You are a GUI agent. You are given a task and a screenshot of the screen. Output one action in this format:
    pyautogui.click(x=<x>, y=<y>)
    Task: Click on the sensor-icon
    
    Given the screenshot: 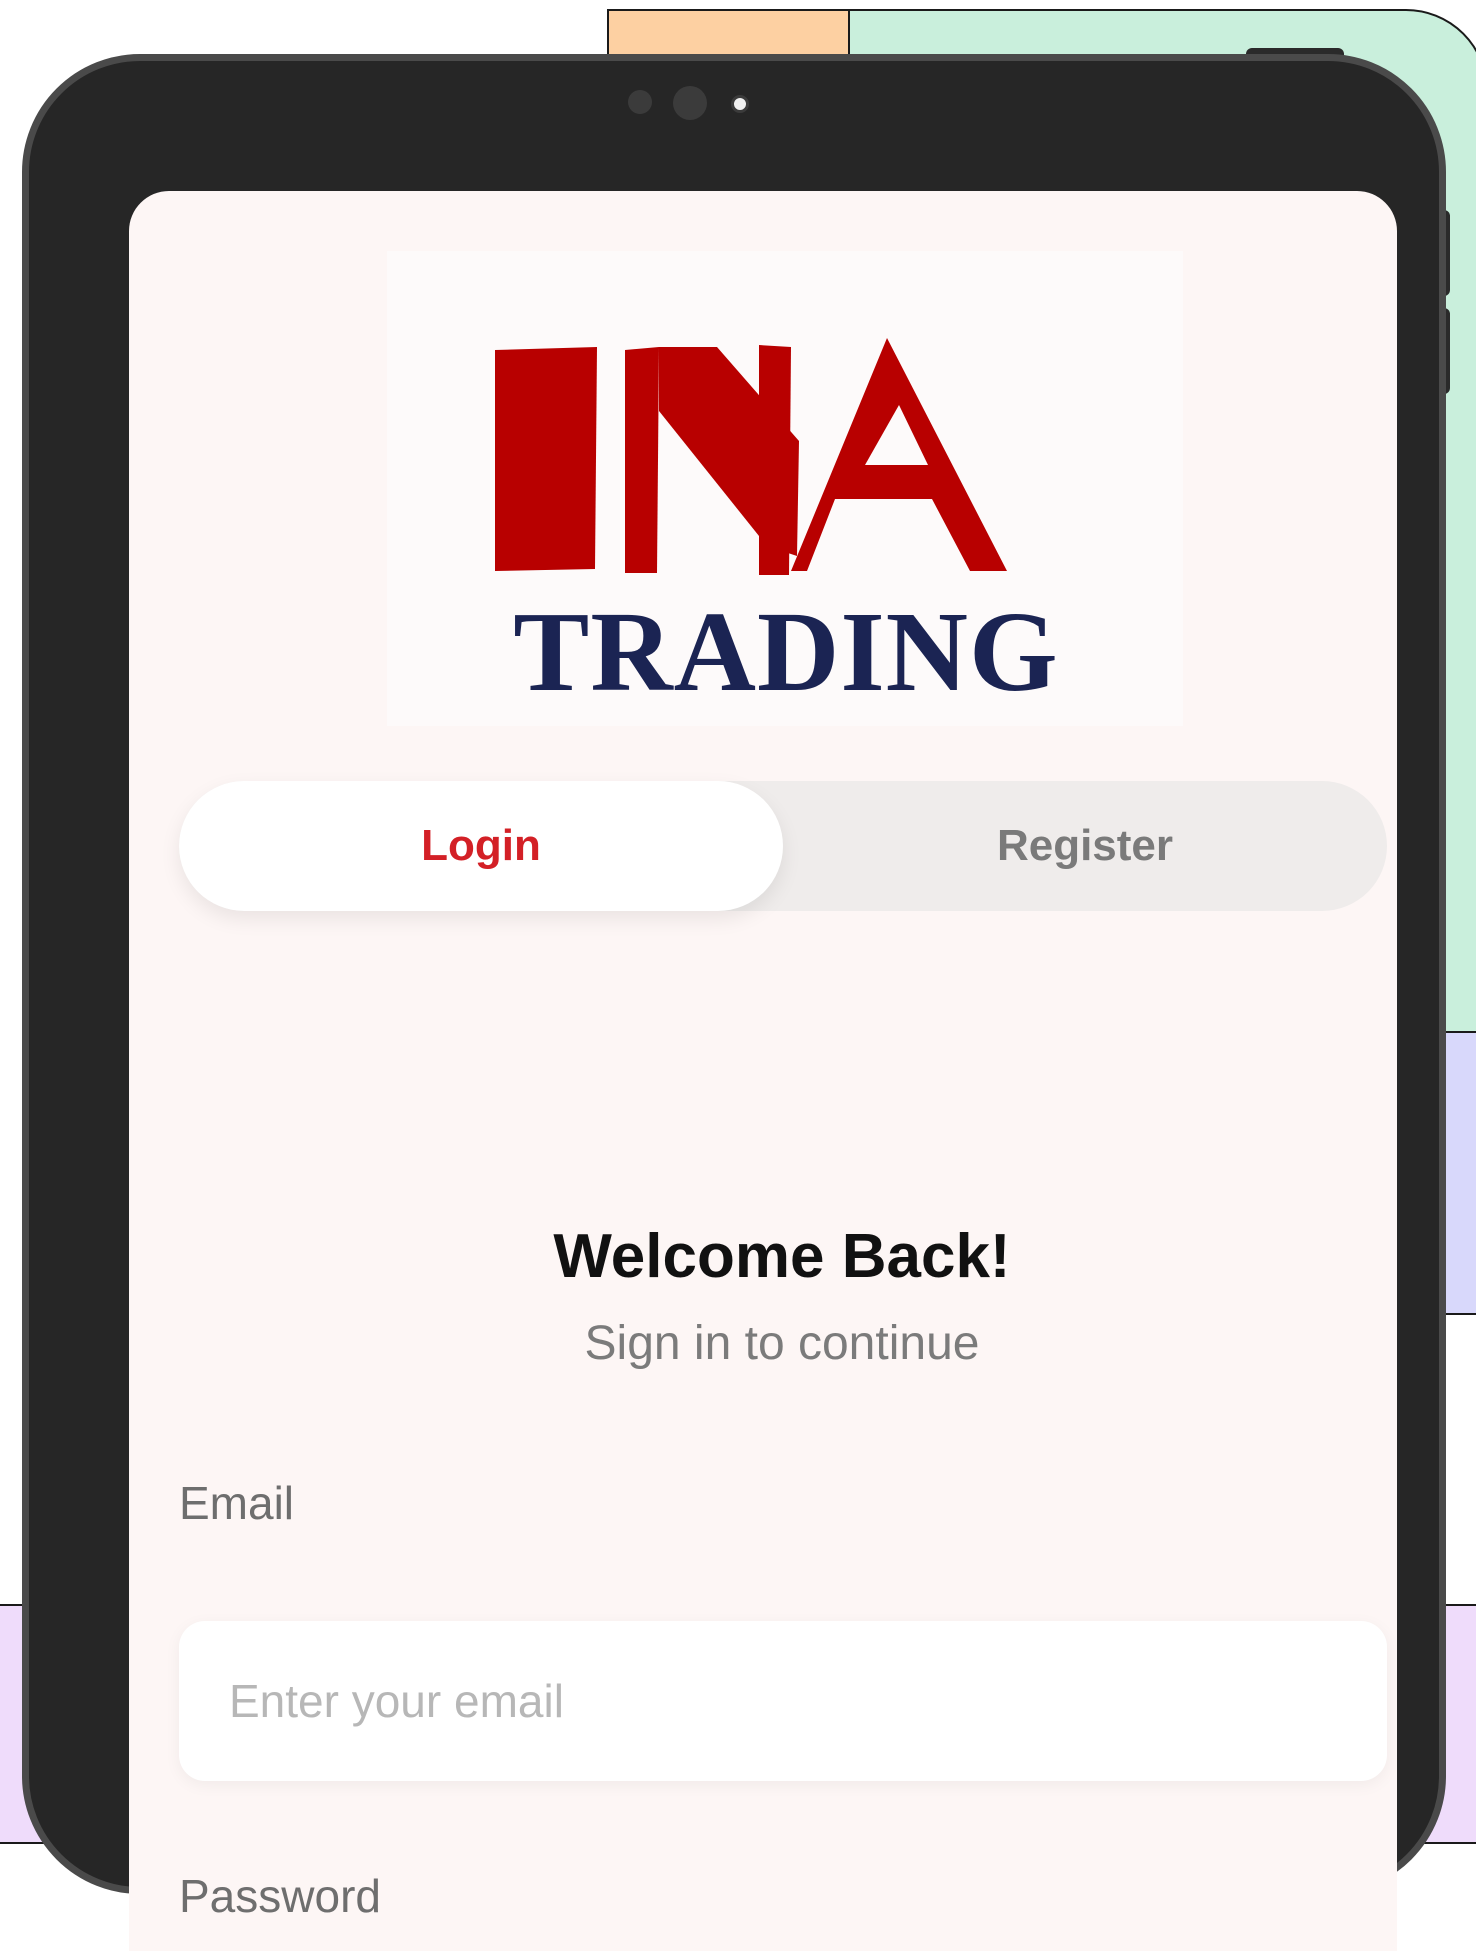 What is the action you would take?
    pyautogui.click(x=640, y=102)
    